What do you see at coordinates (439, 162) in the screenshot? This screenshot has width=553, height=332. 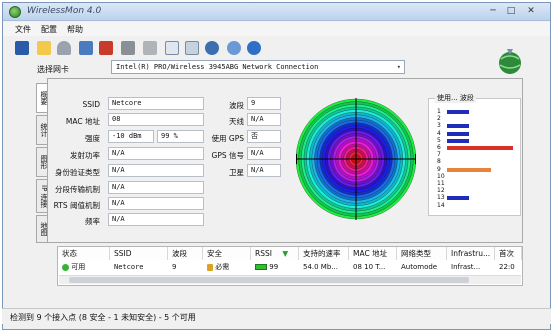 I see `channel-label: 8` at bounding box center [439, 162].